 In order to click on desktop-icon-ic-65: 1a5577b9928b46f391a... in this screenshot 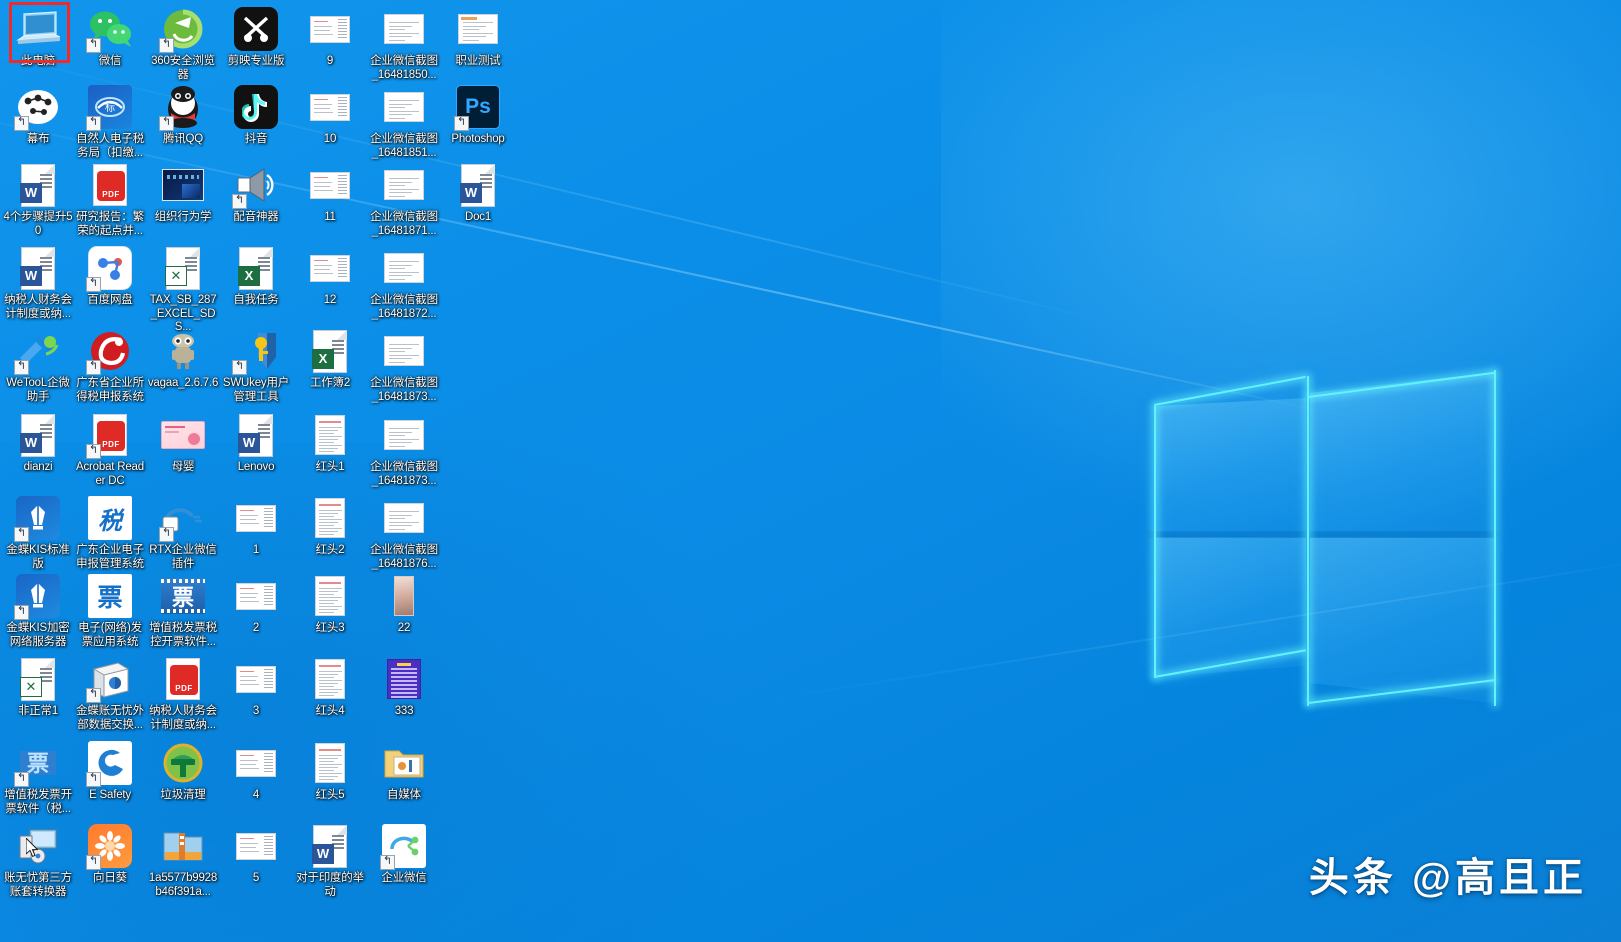, I will do `click(183, 861)`.